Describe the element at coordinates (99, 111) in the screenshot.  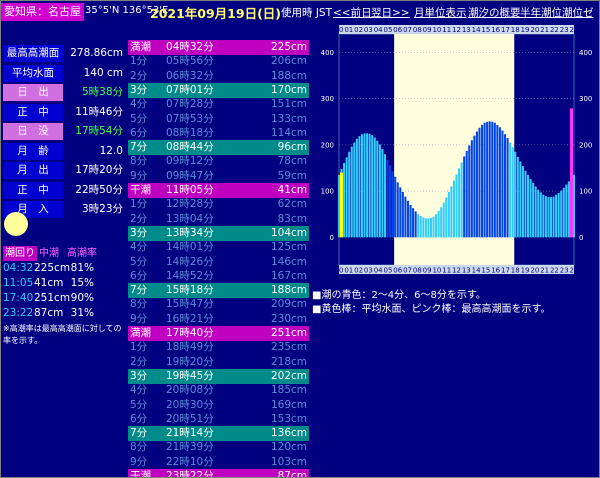
I see `stat-value: 11時46分` at that location.